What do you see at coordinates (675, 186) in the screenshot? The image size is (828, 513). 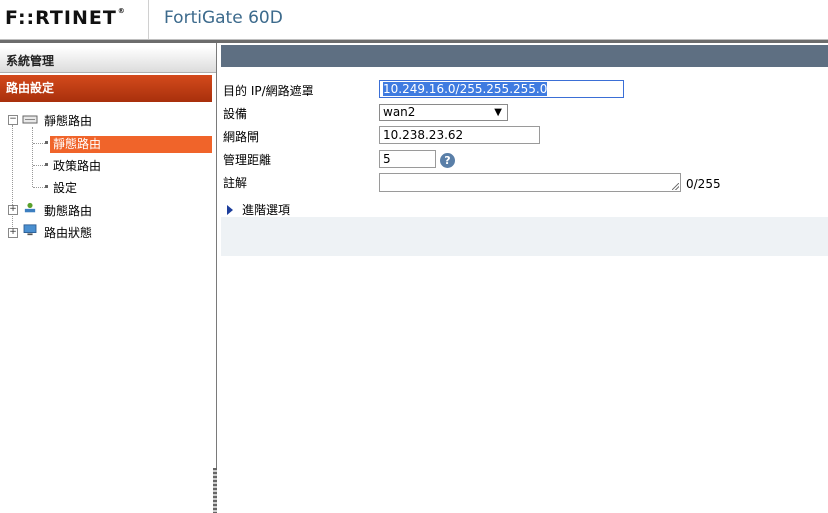 I see `resize-grip-icon` at bounding box center [675, 186].